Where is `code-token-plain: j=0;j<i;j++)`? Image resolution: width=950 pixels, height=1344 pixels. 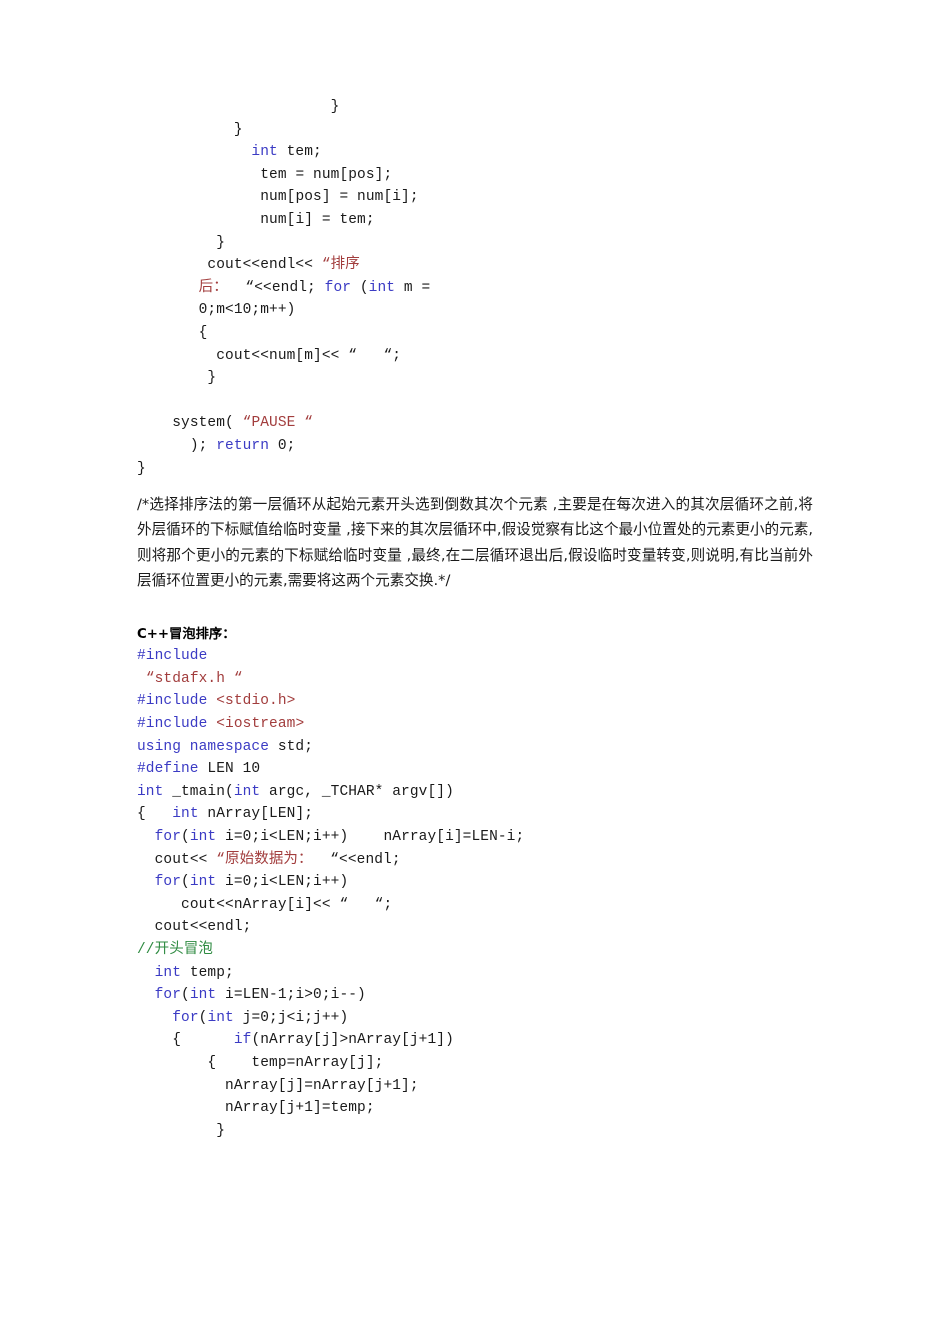
code-token-plain: j=0;j<i;j++) is located at coordinates (291, 1017).